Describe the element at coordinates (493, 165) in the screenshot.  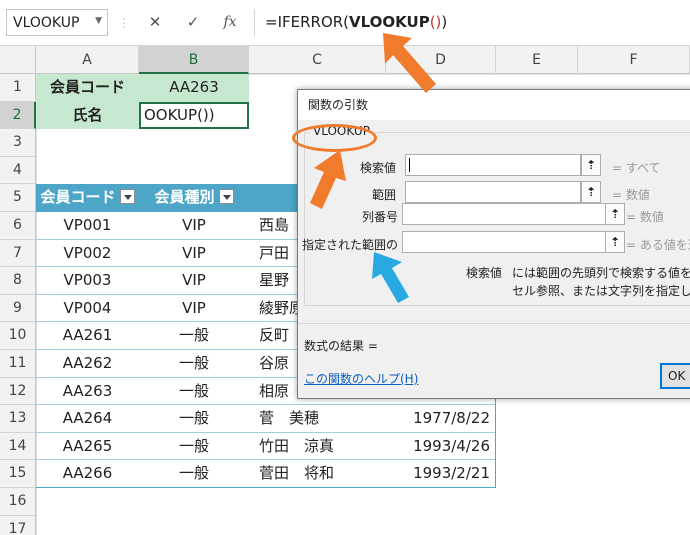
I see `arg-input-lookup-value` at that location.